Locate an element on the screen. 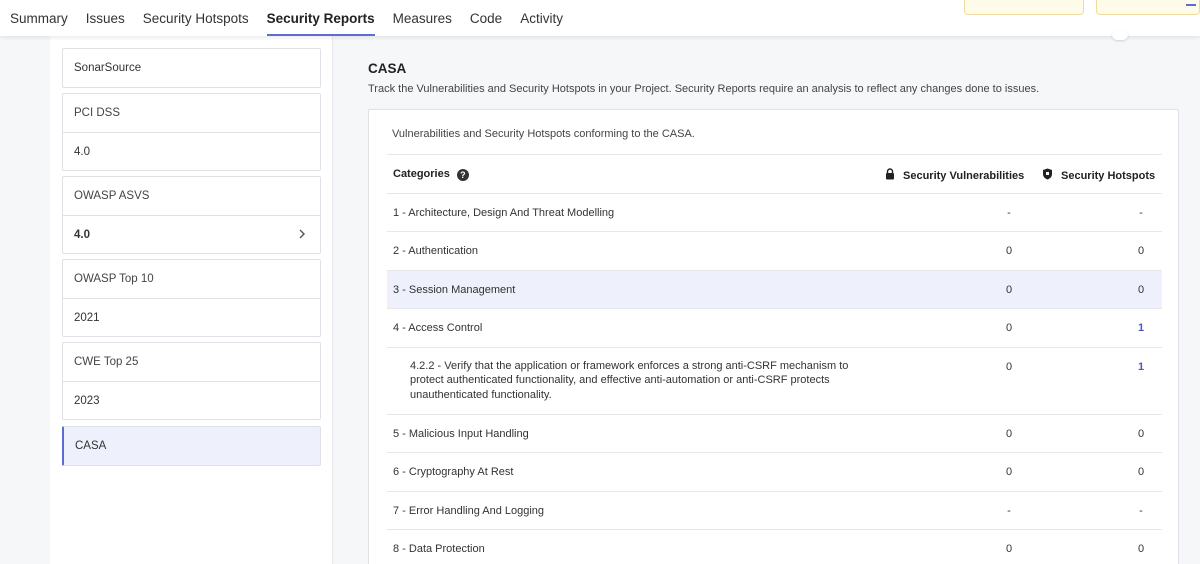  version-label: 4.0 is located at coordinates (82, 234).